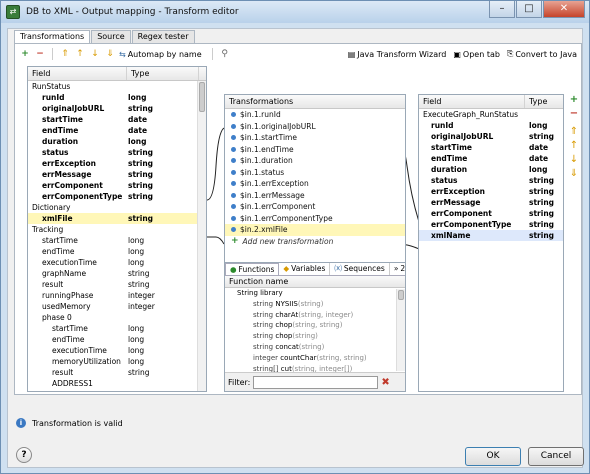 The image size is (590, 474). What do you see at coordinates (491, 235) in the screenshot?
I see `field-row: xmlName string` at bounding box center [491, 235].